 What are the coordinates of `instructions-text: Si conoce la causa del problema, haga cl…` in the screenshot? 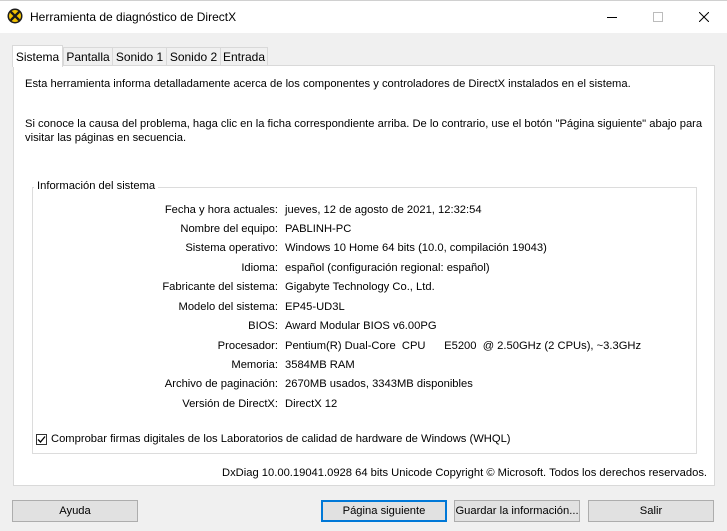 It's located at (364, 131).